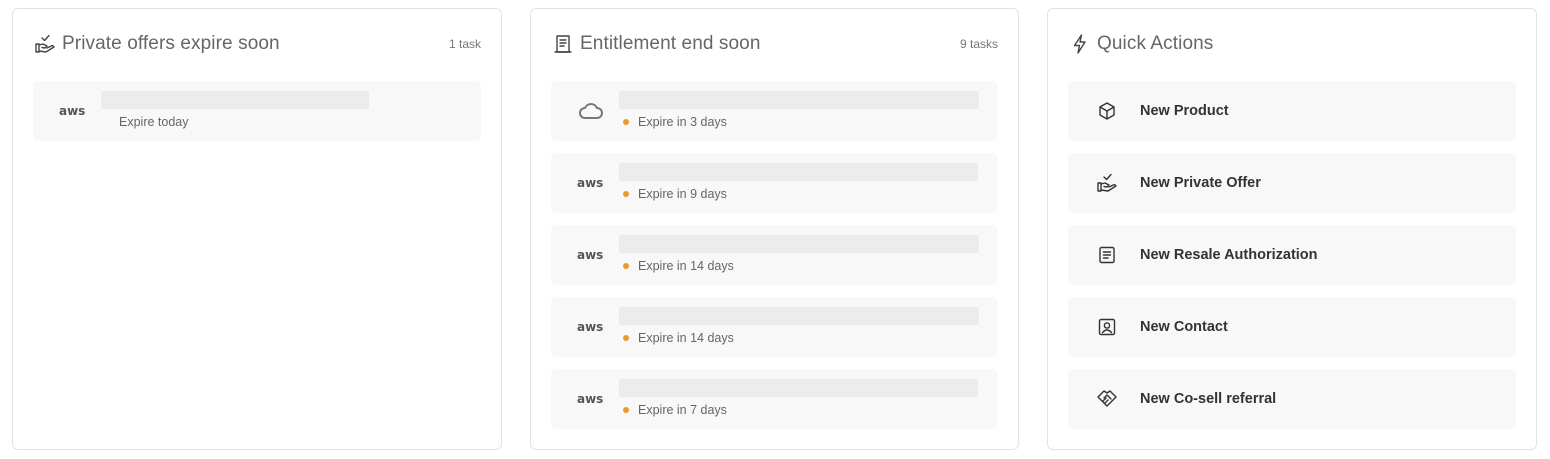  What do you see at coordinates (1292, 327) in the screenshot?
I see `new-contact-button: New Contact` at bounding box center [1292, 327].